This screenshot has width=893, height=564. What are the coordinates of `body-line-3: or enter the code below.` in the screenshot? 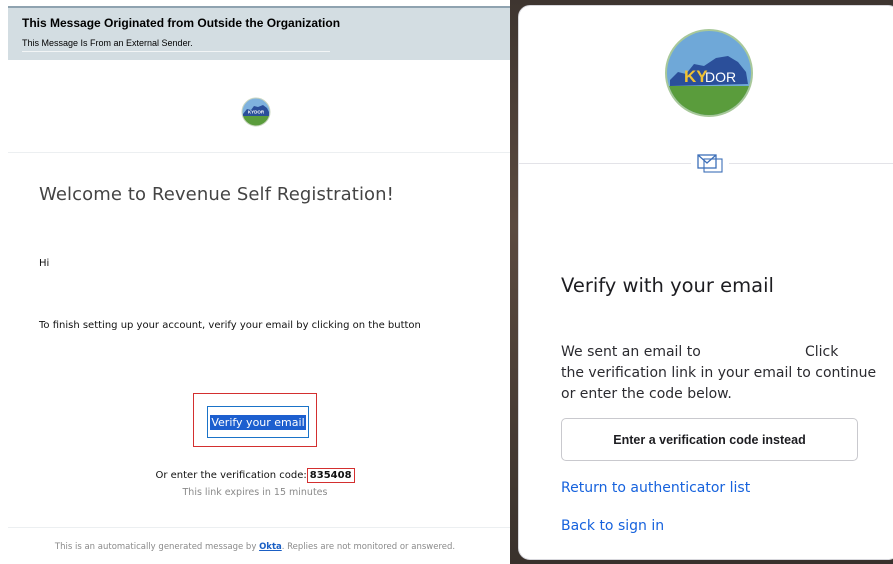 It's located at (646, 394).